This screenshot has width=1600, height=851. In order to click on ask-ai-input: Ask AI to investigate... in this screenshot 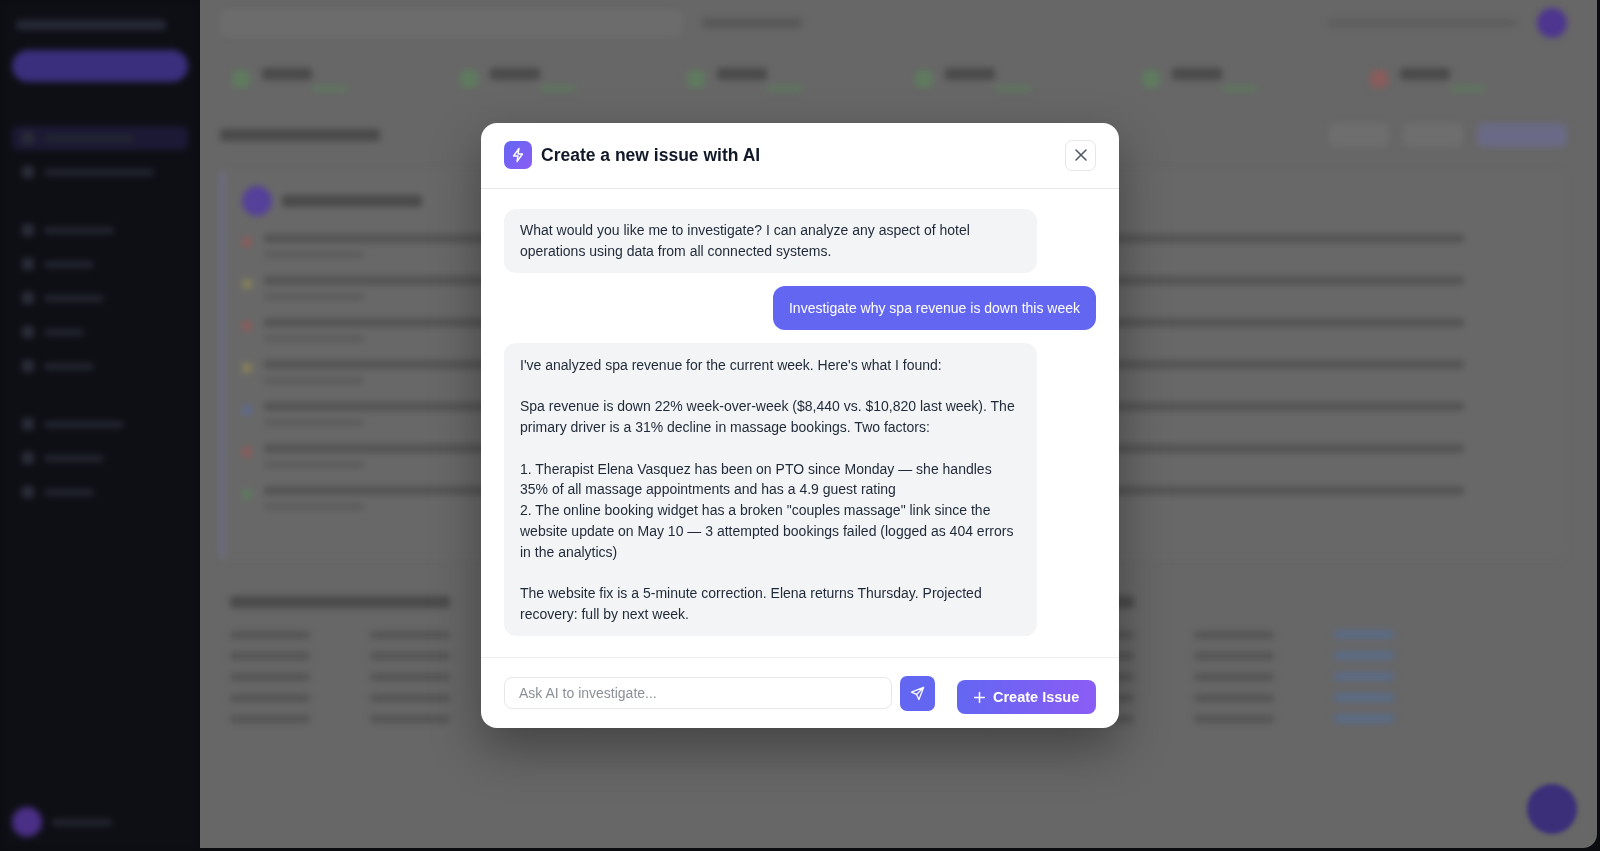, I will do `click(698, 693)`.